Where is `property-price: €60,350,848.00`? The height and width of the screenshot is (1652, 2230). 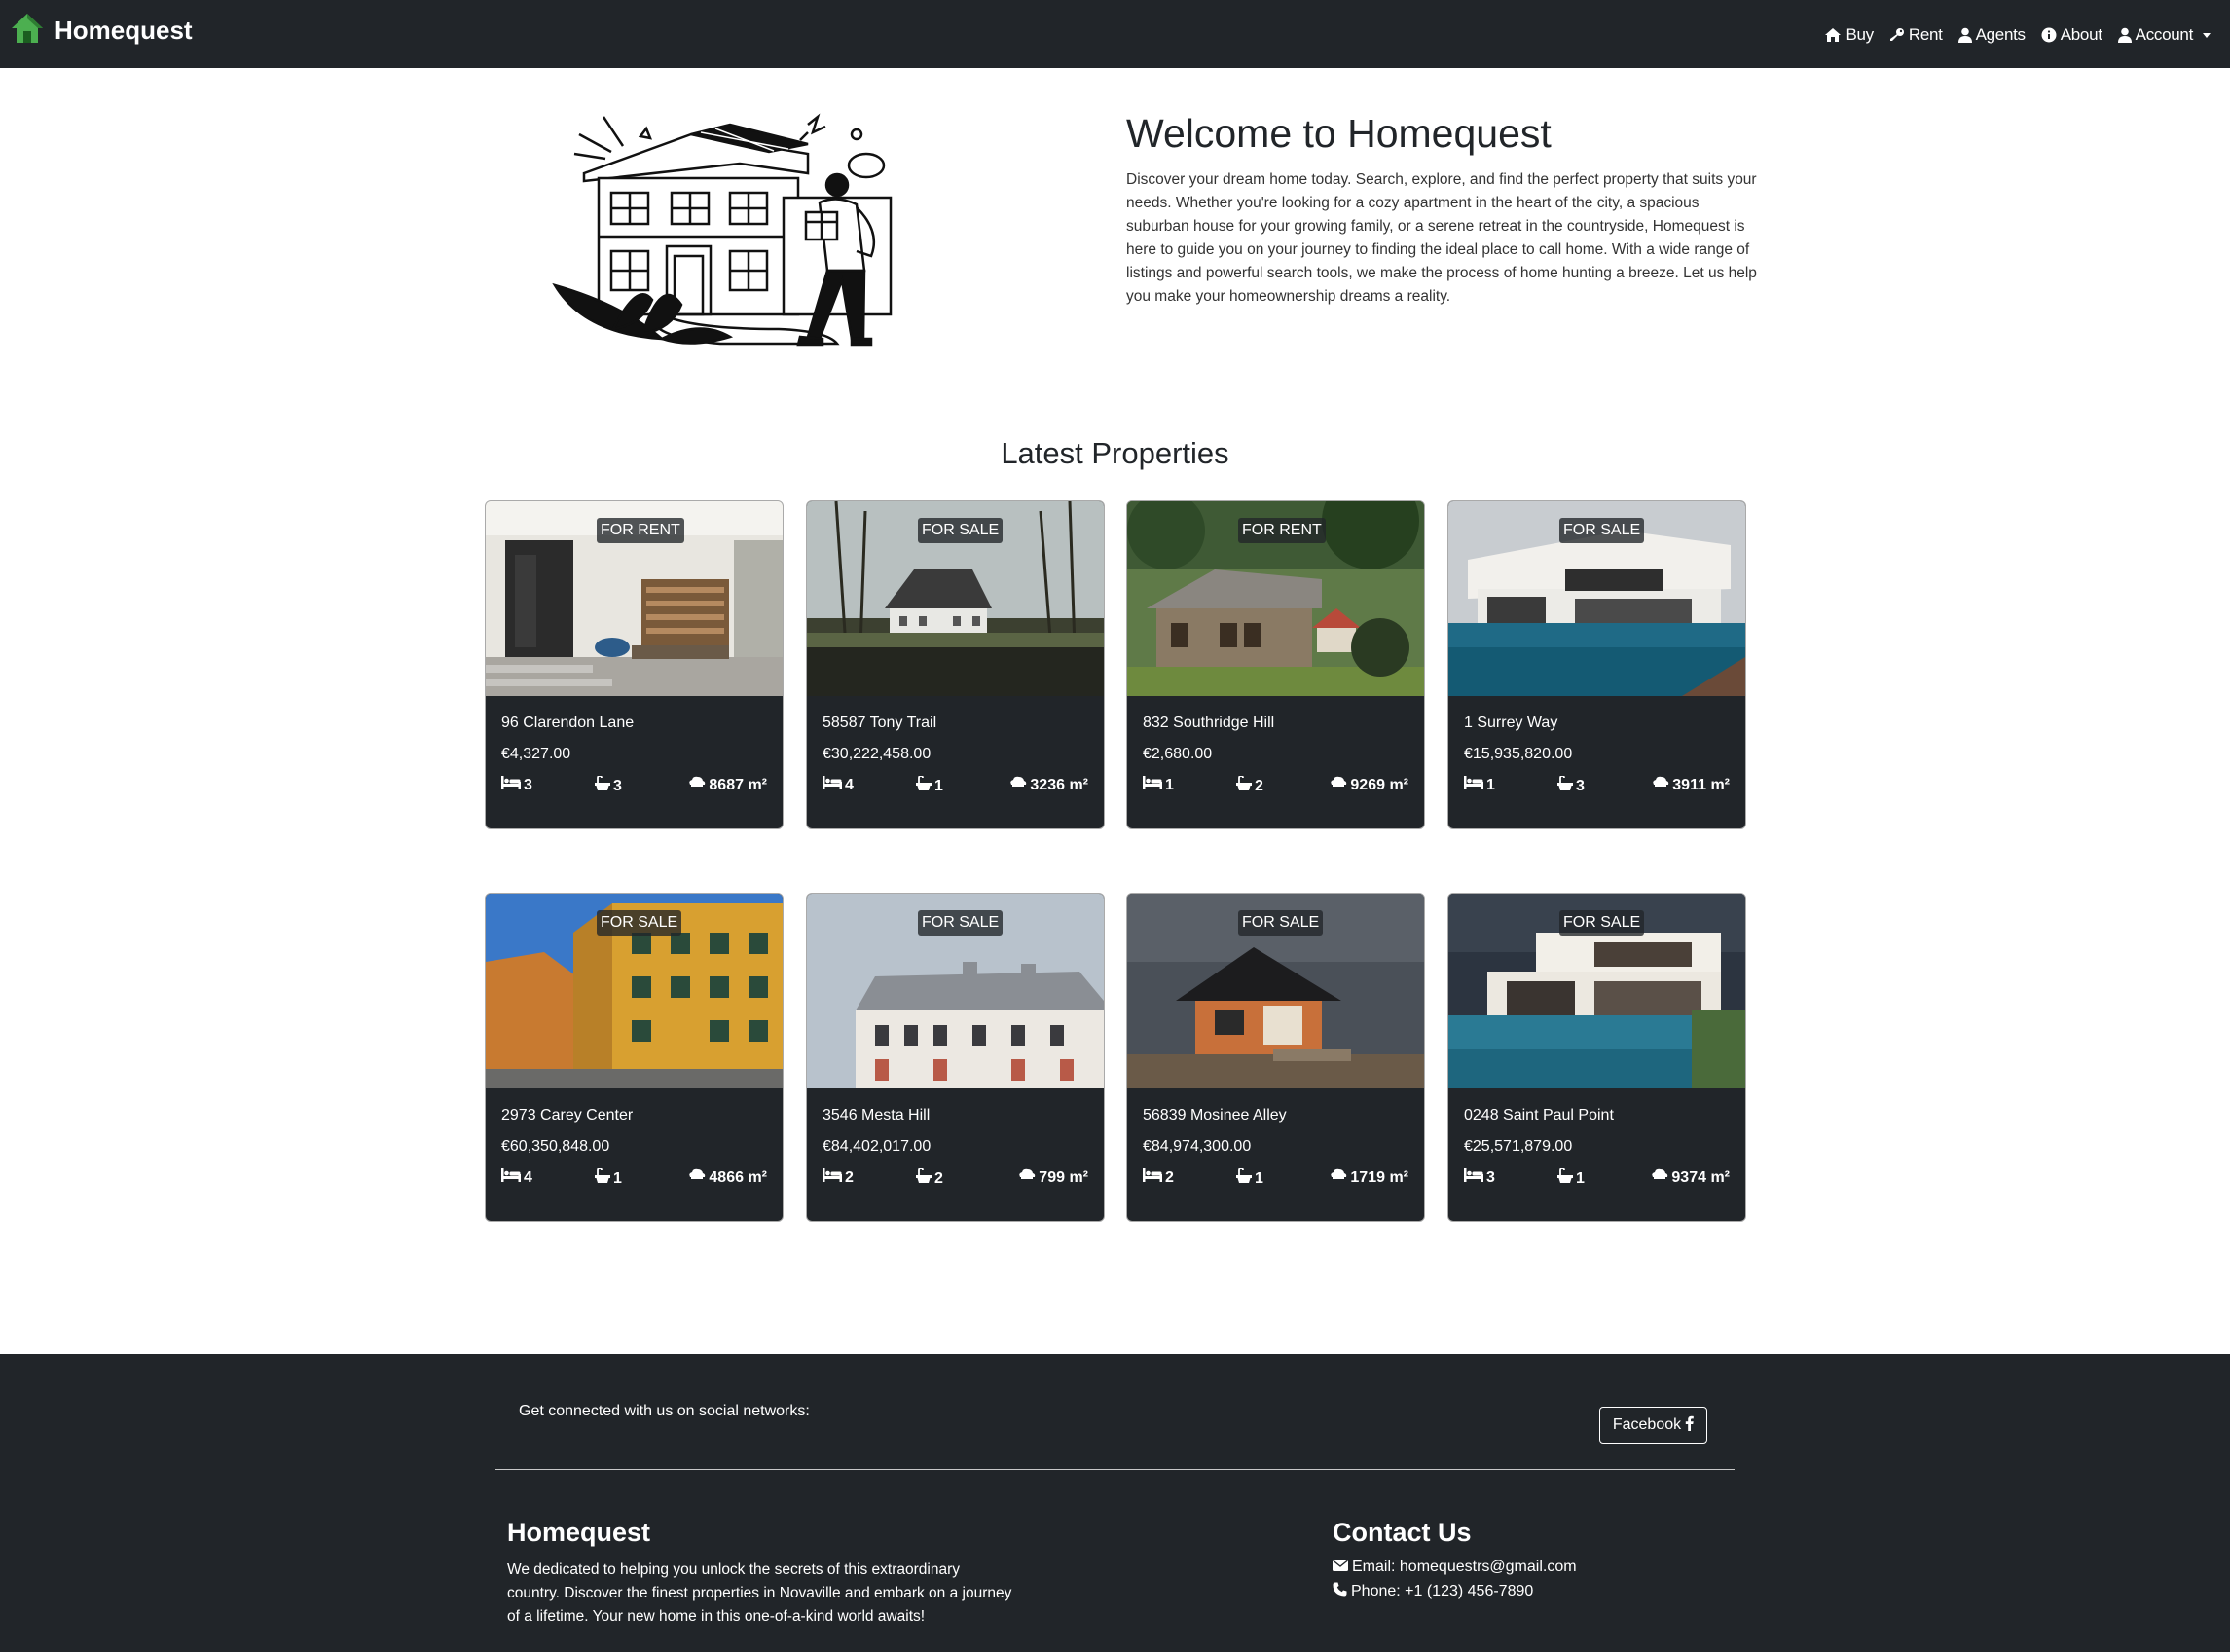
property-price: €60,350,848.00 is located at coordinates (555, 1146).